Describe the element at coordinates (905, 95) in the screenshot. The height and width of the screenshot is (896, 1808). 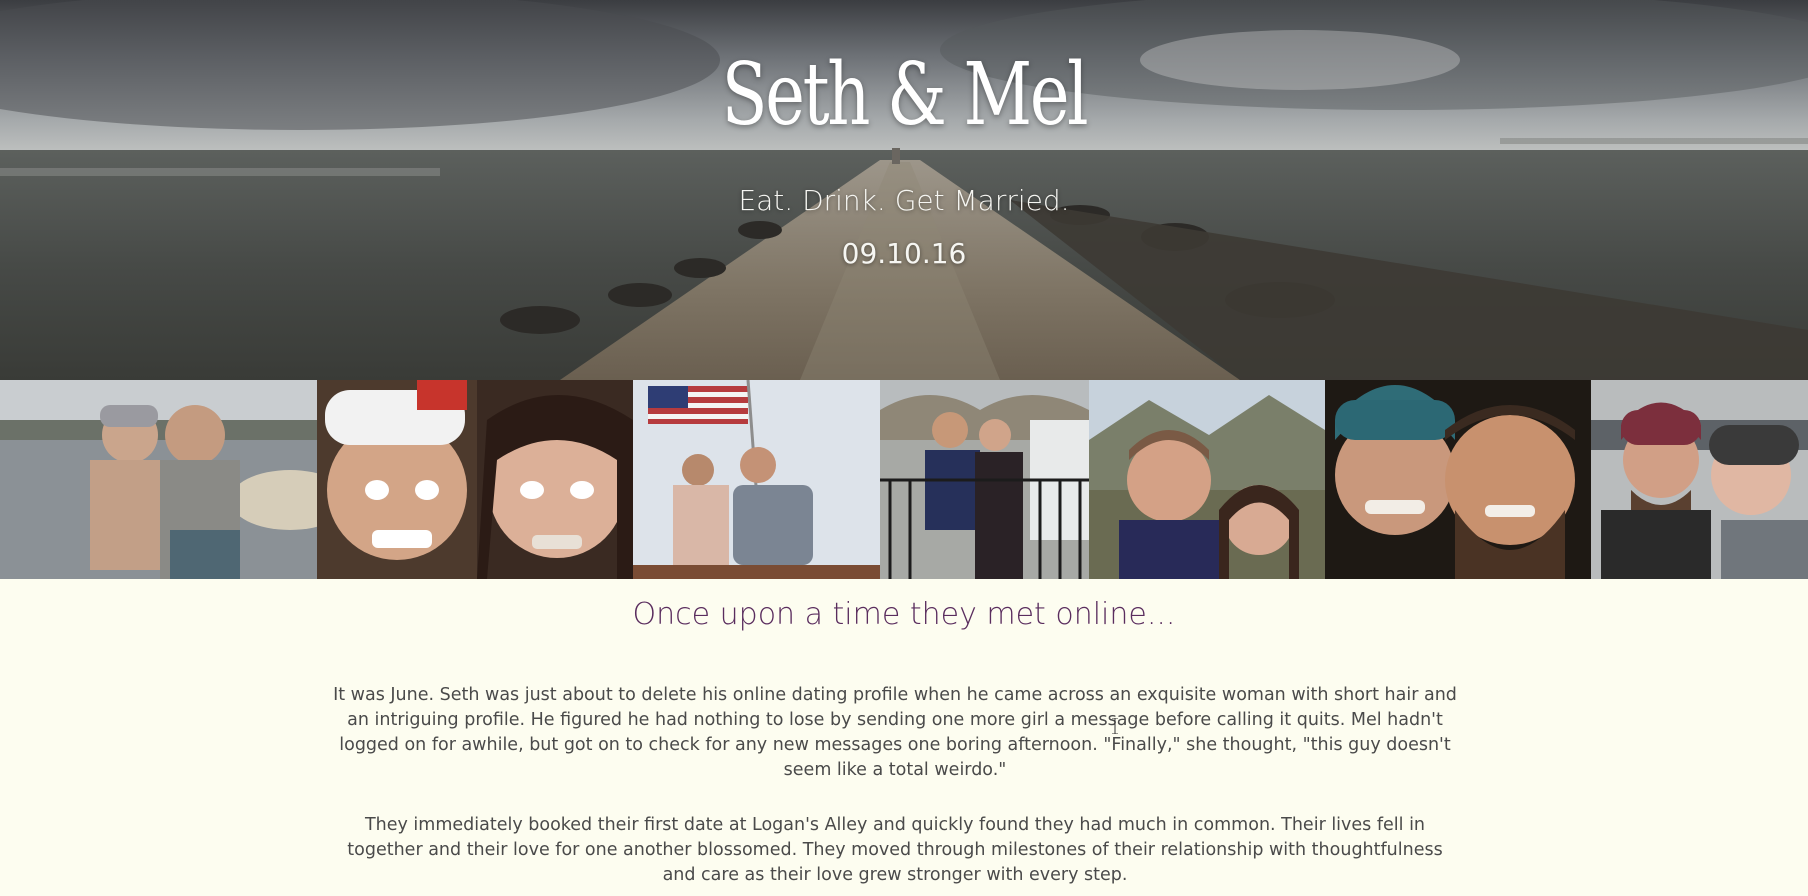
I see `couple-names-title: Seth & Mel` at that location.